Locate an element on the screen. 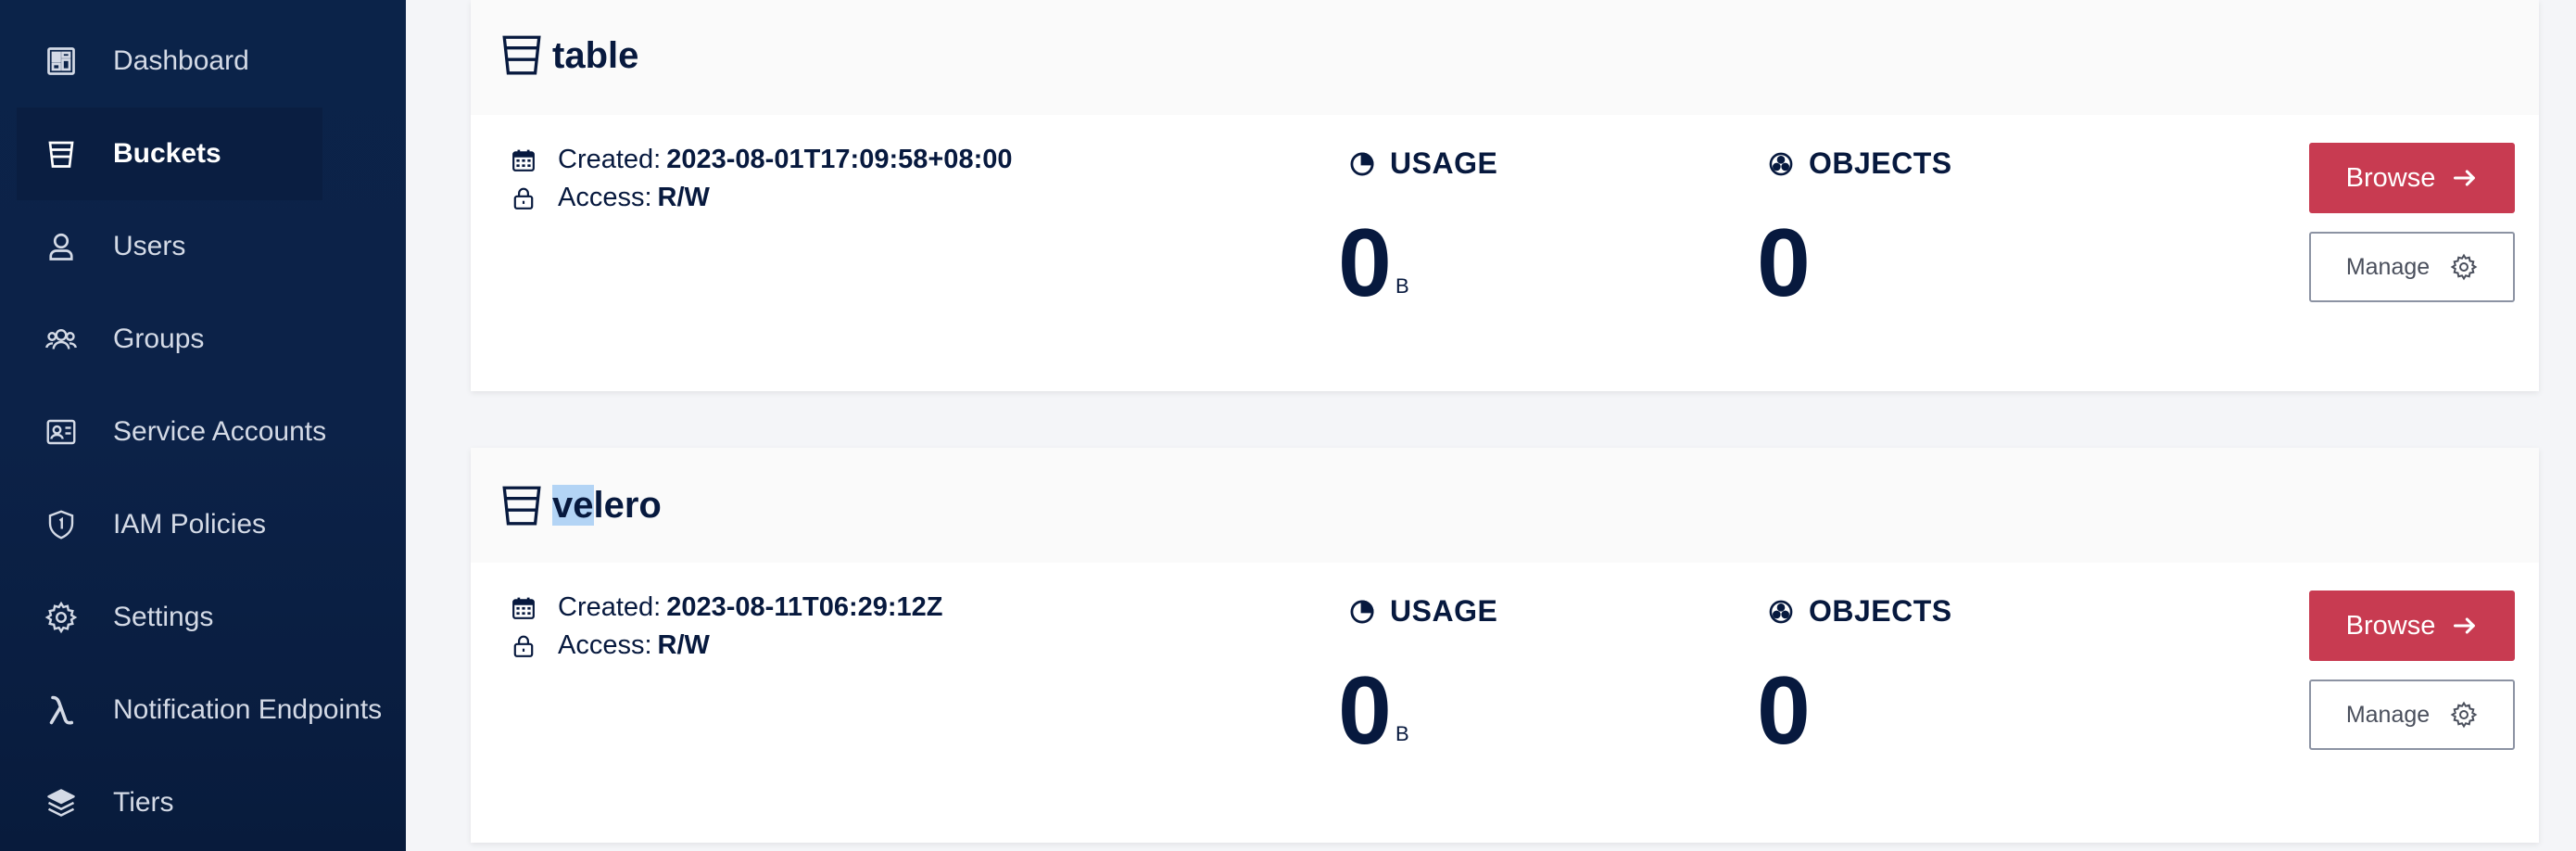 The image size is (2576, 851). sidebar-item-tiers: Tiers is located at coordinates (170, 802).